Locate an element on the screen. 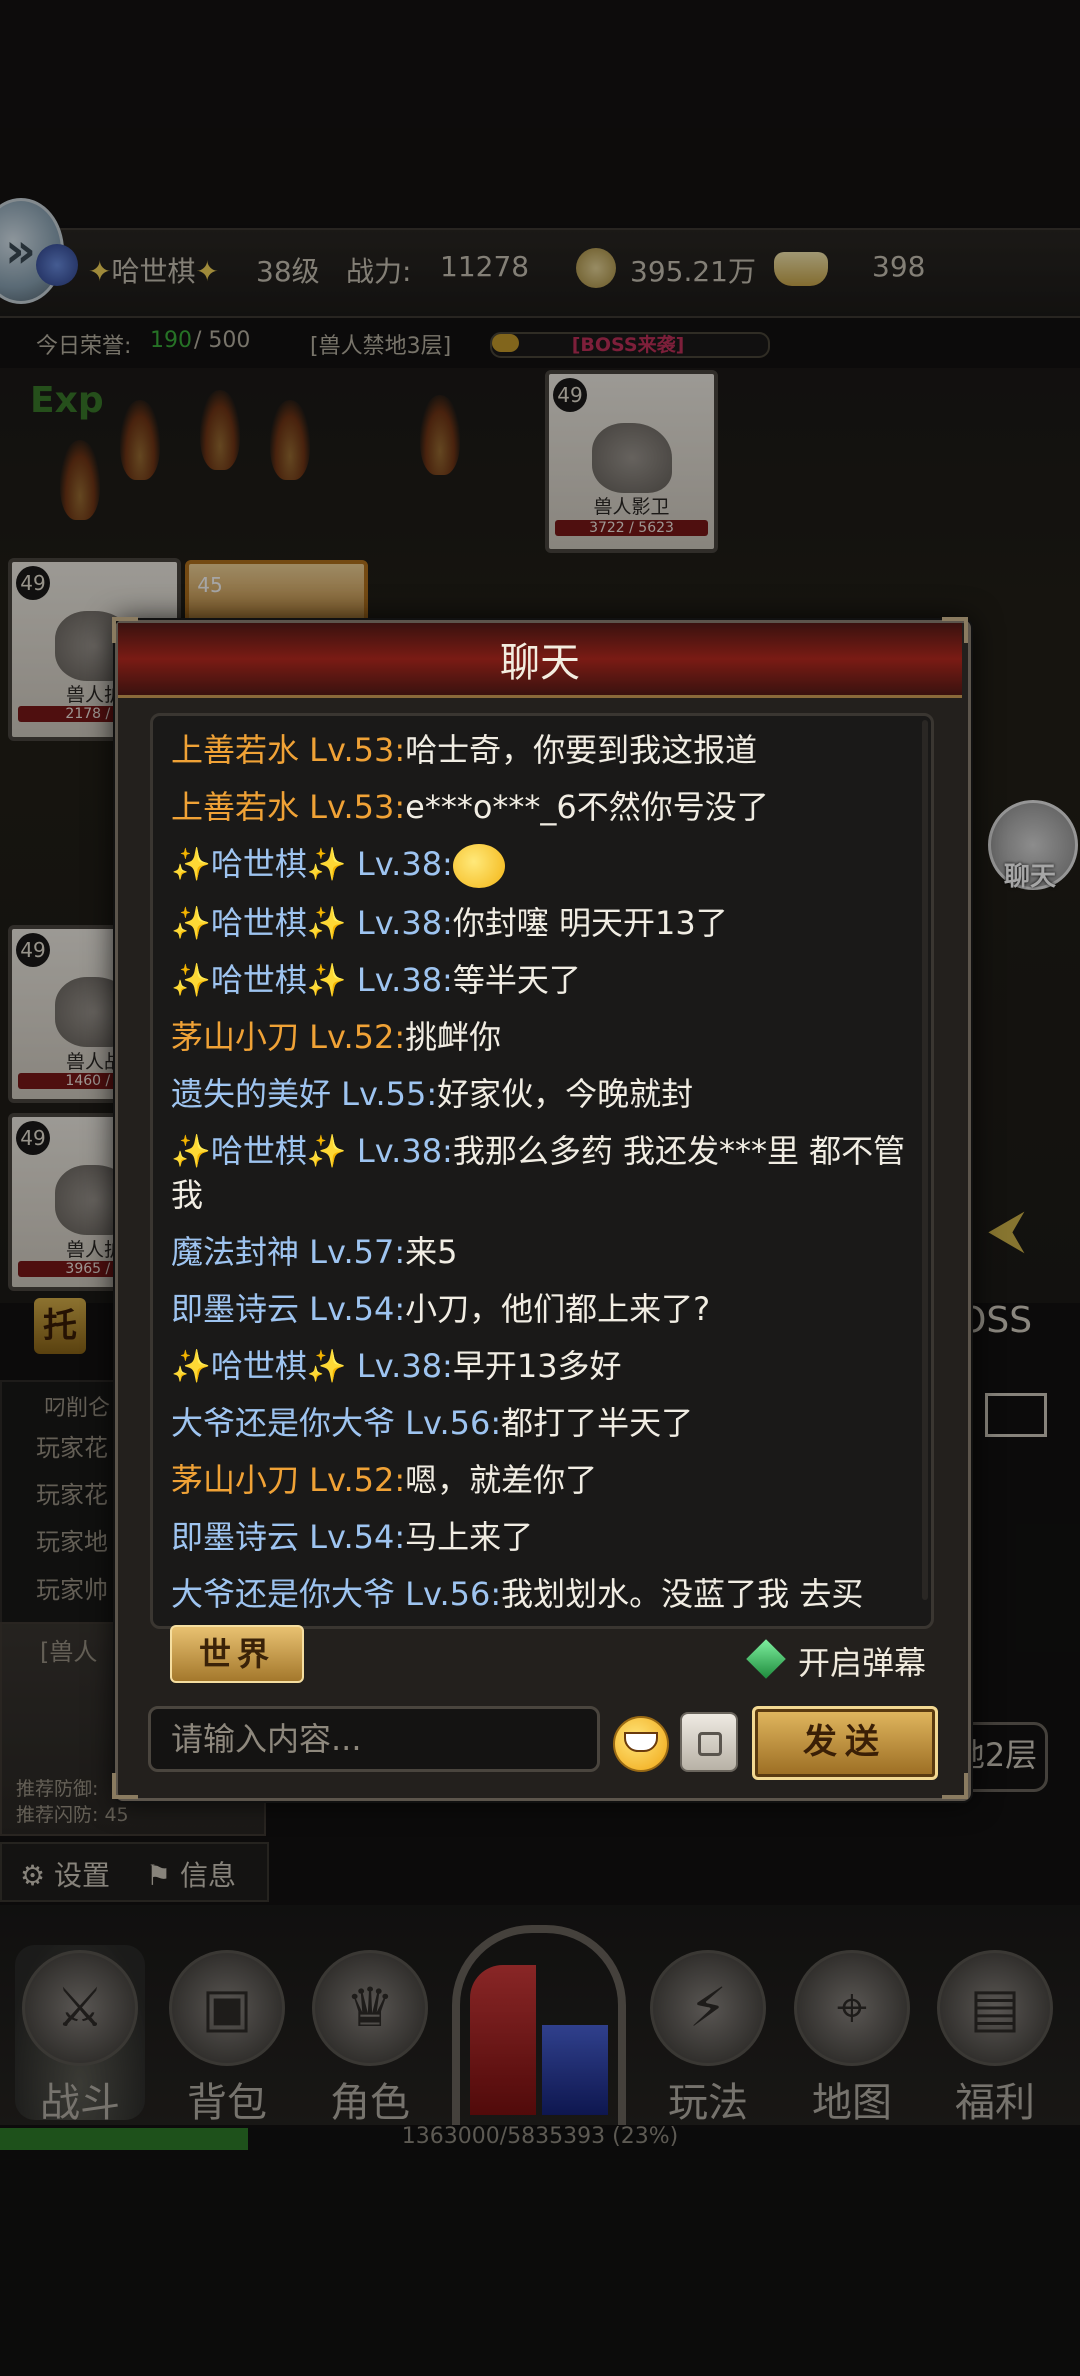 The height and width of the screenshot is (2376, 1080). chat-text: 马上来了 is located at coordinates (469, 1537).